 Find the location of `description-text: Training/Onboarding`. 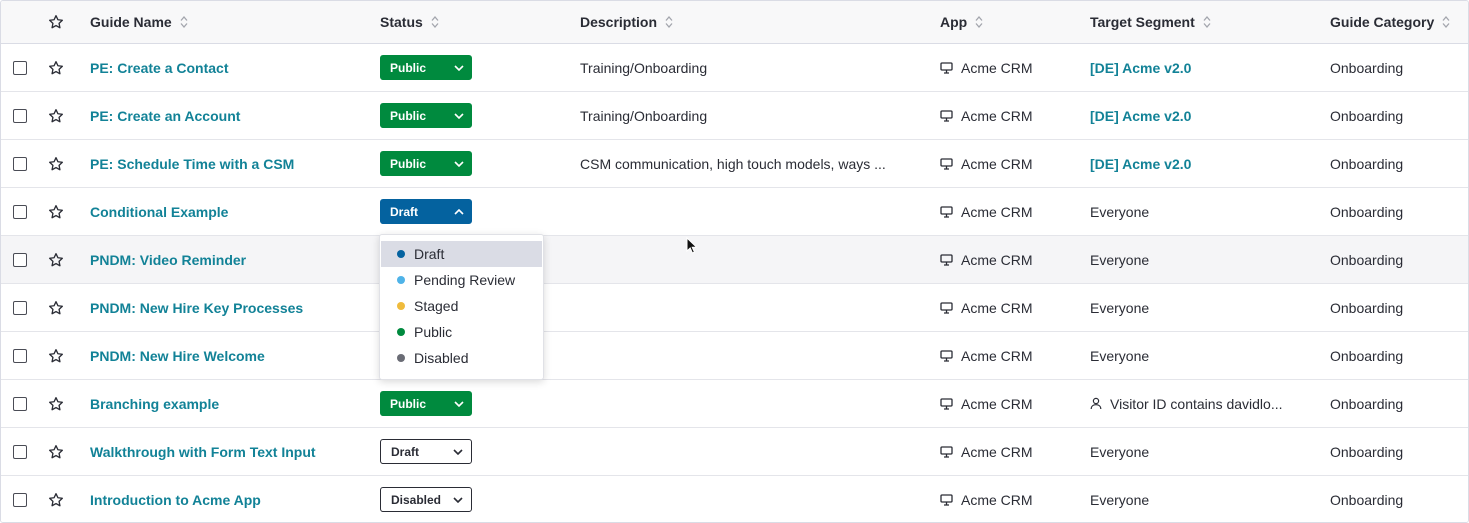

description-text: Training/Onboarding is located at coordinates (644, 67).